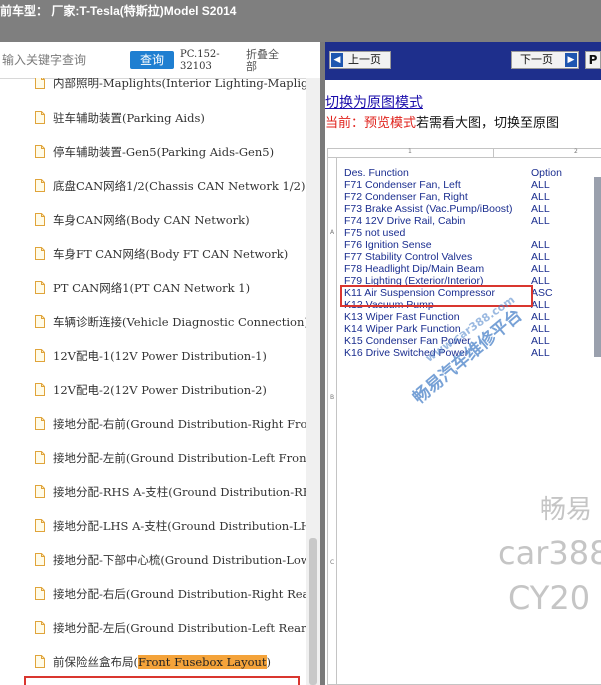 Image resolution: width=601 pixels, height=685 pixels. What do you see at coordinates (428, 209) in the screenshot?
I see `fuse-function: F73 Brake Assist (Vac.Pump/iBoost)` at bounding box center [428, 209].